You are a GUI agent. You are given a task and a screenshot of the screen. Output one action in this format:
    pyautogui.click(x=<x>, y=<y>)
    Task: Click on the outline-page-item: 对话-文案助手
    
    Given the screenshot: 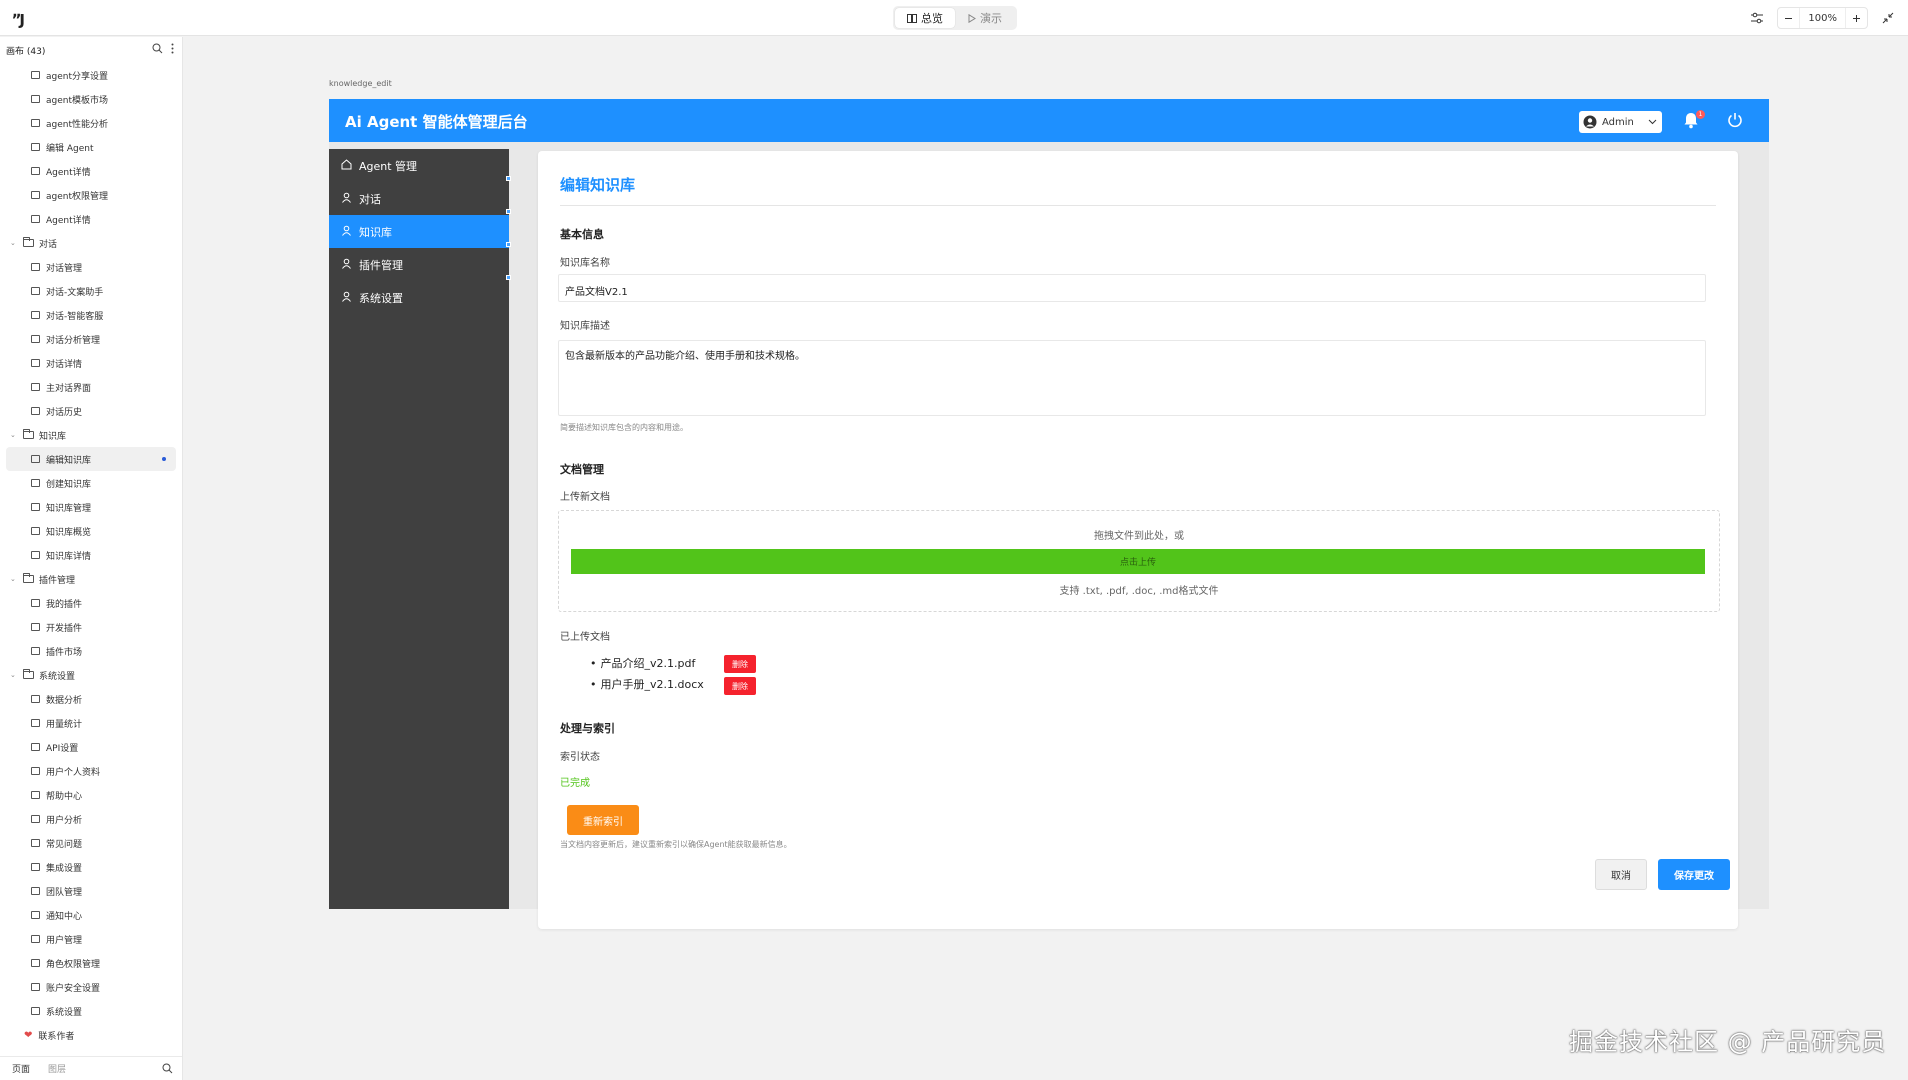 What is the action you would take?
    pyautogui.click(x=91, y=291)
    